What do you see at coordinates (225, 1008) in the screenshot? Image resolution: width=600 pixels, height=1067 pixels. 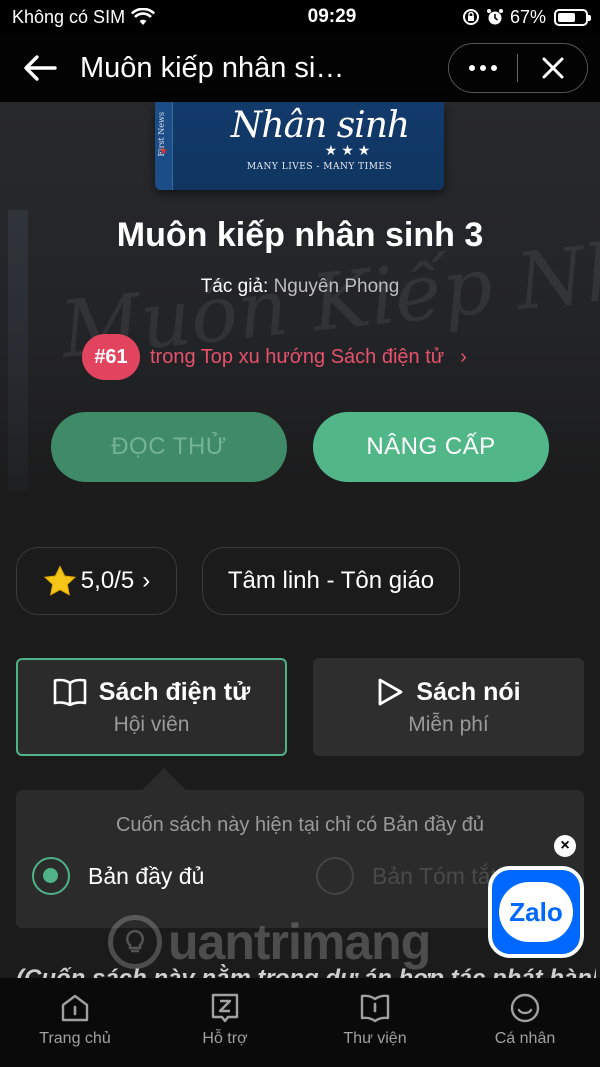 I see `support-icon` at bounding box center [225, 1008].